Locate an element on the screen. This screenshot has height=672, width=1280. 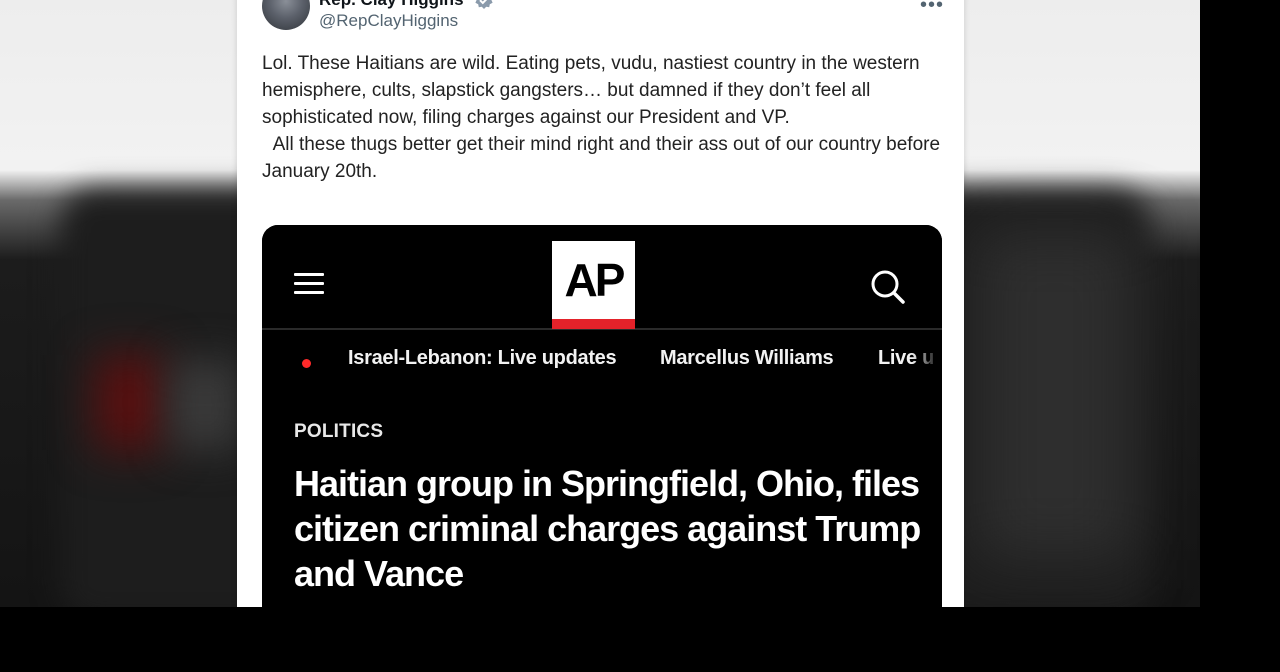
search-icon is located at coordinates (888, 287).